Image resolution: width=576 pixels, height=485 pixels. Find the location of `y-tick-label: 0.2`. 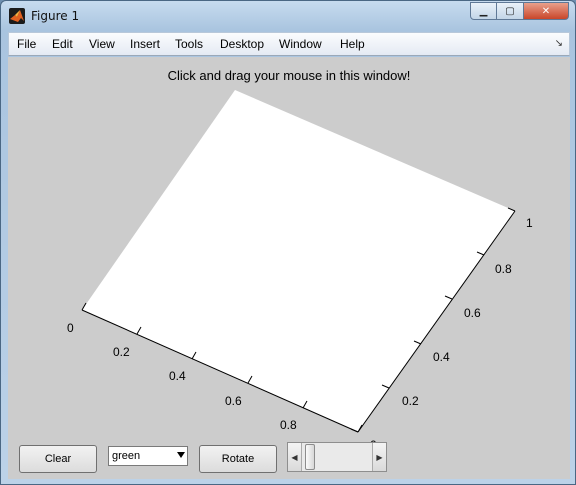

y-tick-label: 0.2 is located at coordinates (410, 401).